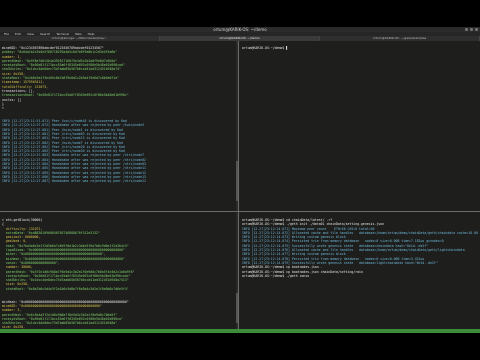 This screenshot has width=480, height=360. I want to click on pane-divider-horizontal, so click(240, 211).